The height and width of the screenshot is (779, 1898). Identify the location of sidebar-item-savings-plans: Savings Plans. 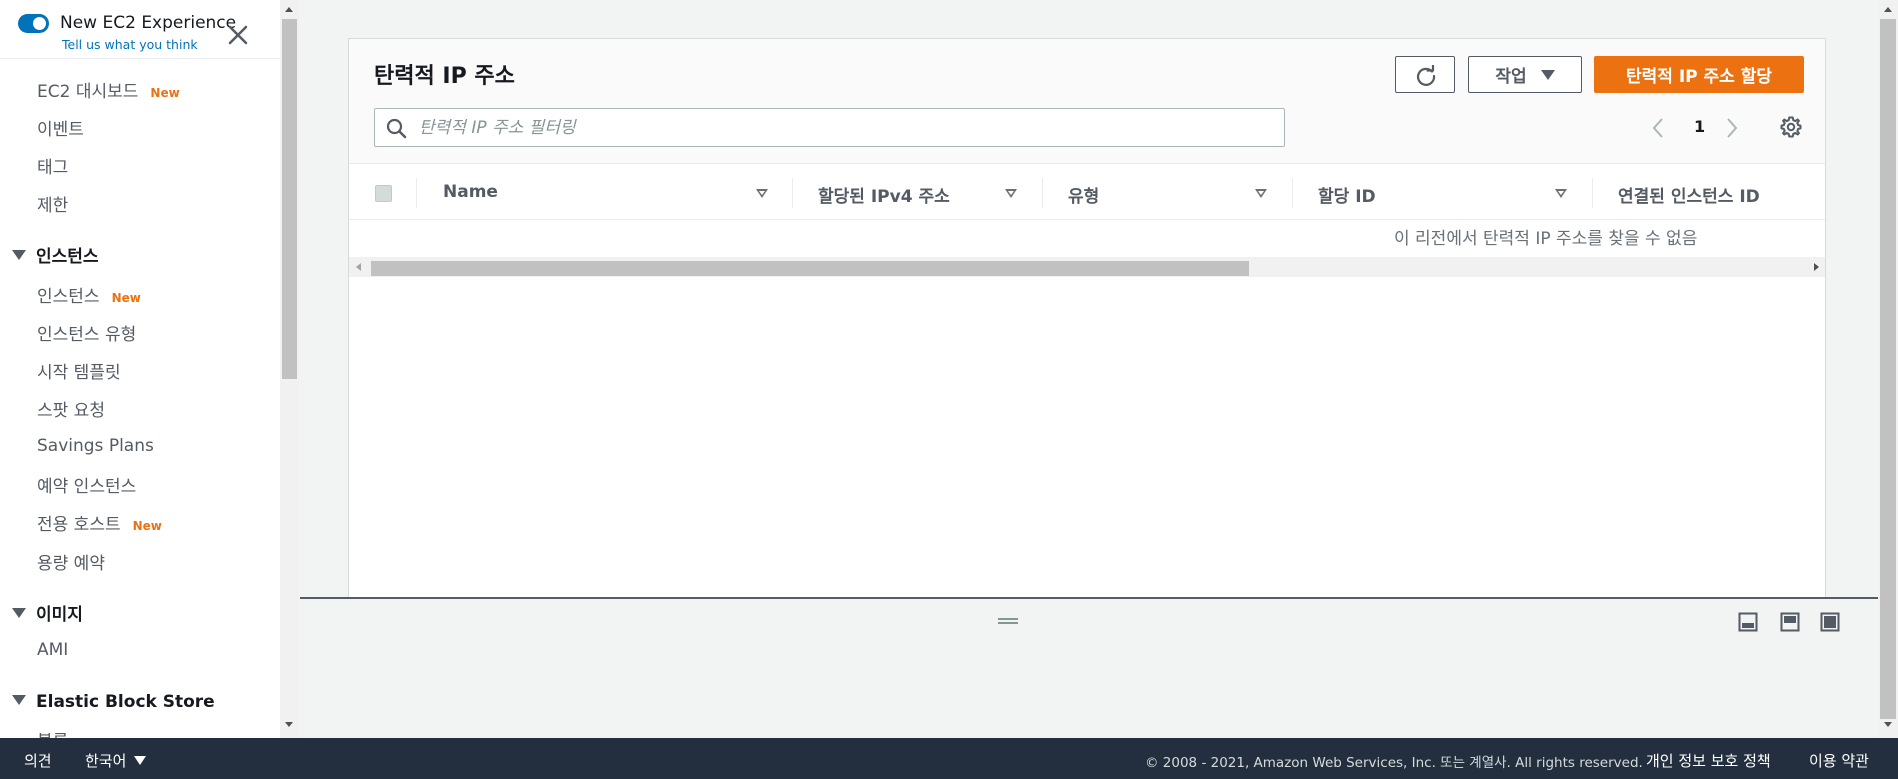
(95, 446).